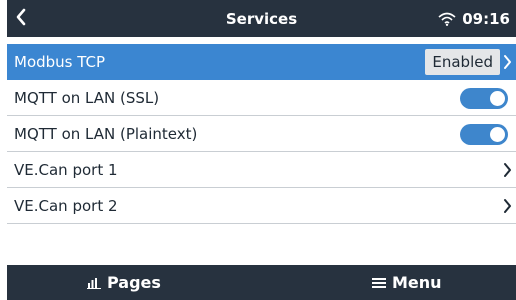  What do you see at coordinates (261, 18) in the screenshot?
I see `top-bar: Services 09:16` at bounding box center [261, 18].